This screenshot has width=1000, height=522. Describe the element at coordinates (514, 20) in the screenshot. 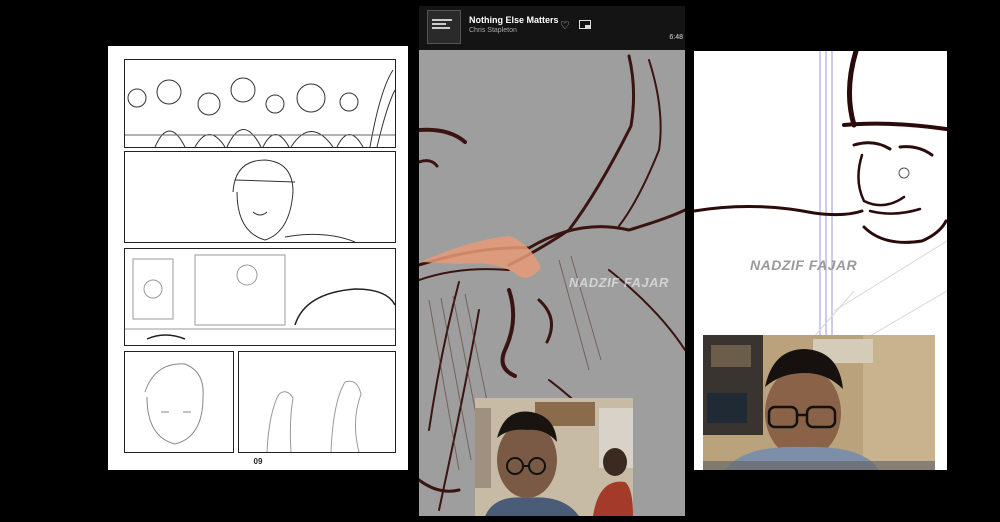

I see `track-title: Nothing Else Matters` at that location.